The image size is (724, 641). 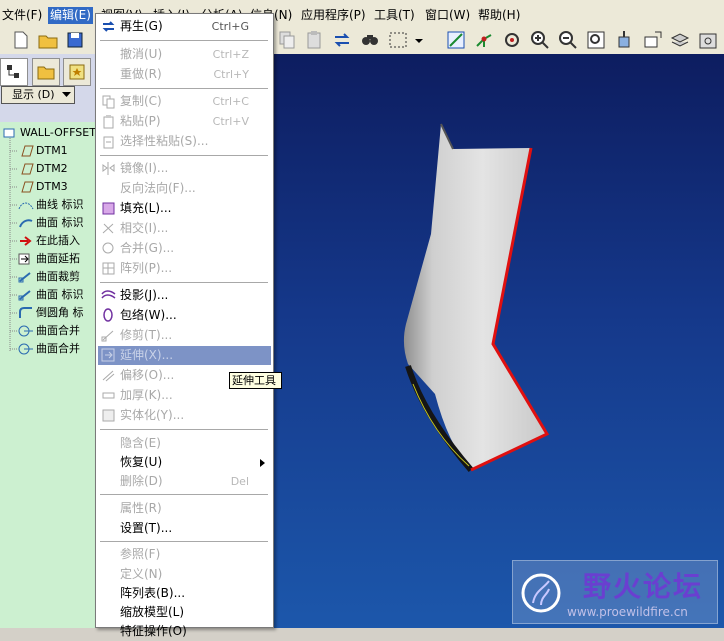 What do you see at coordinates (540, 40) in the screenshot?
I see `zoom-in-icon` at bounding box center [540, 40].